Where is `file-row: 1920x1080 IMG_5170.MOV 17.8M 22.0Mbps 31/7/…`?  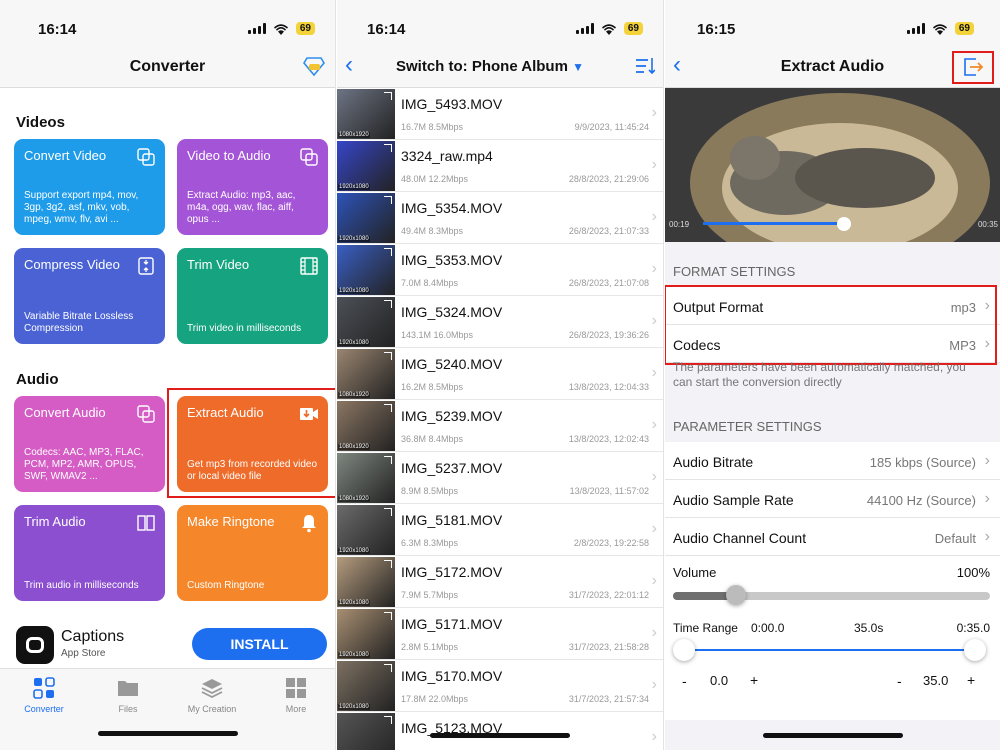
file-row: 1920x1080 IMG_5170.MOV 17.8M 22.0Mbps 31/7/… is located at coordinates (500, 686).